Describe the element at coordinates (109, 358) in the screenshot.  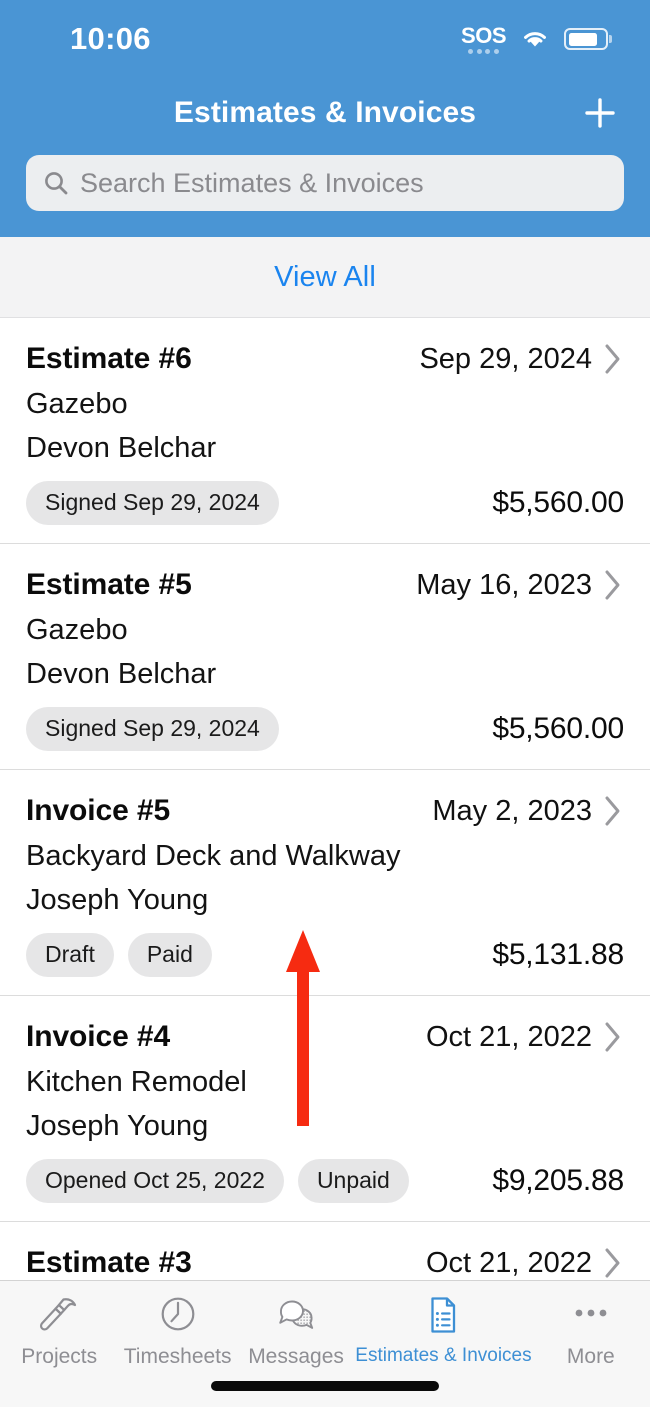
I see `list-item-title: Estimate #6` at that location.